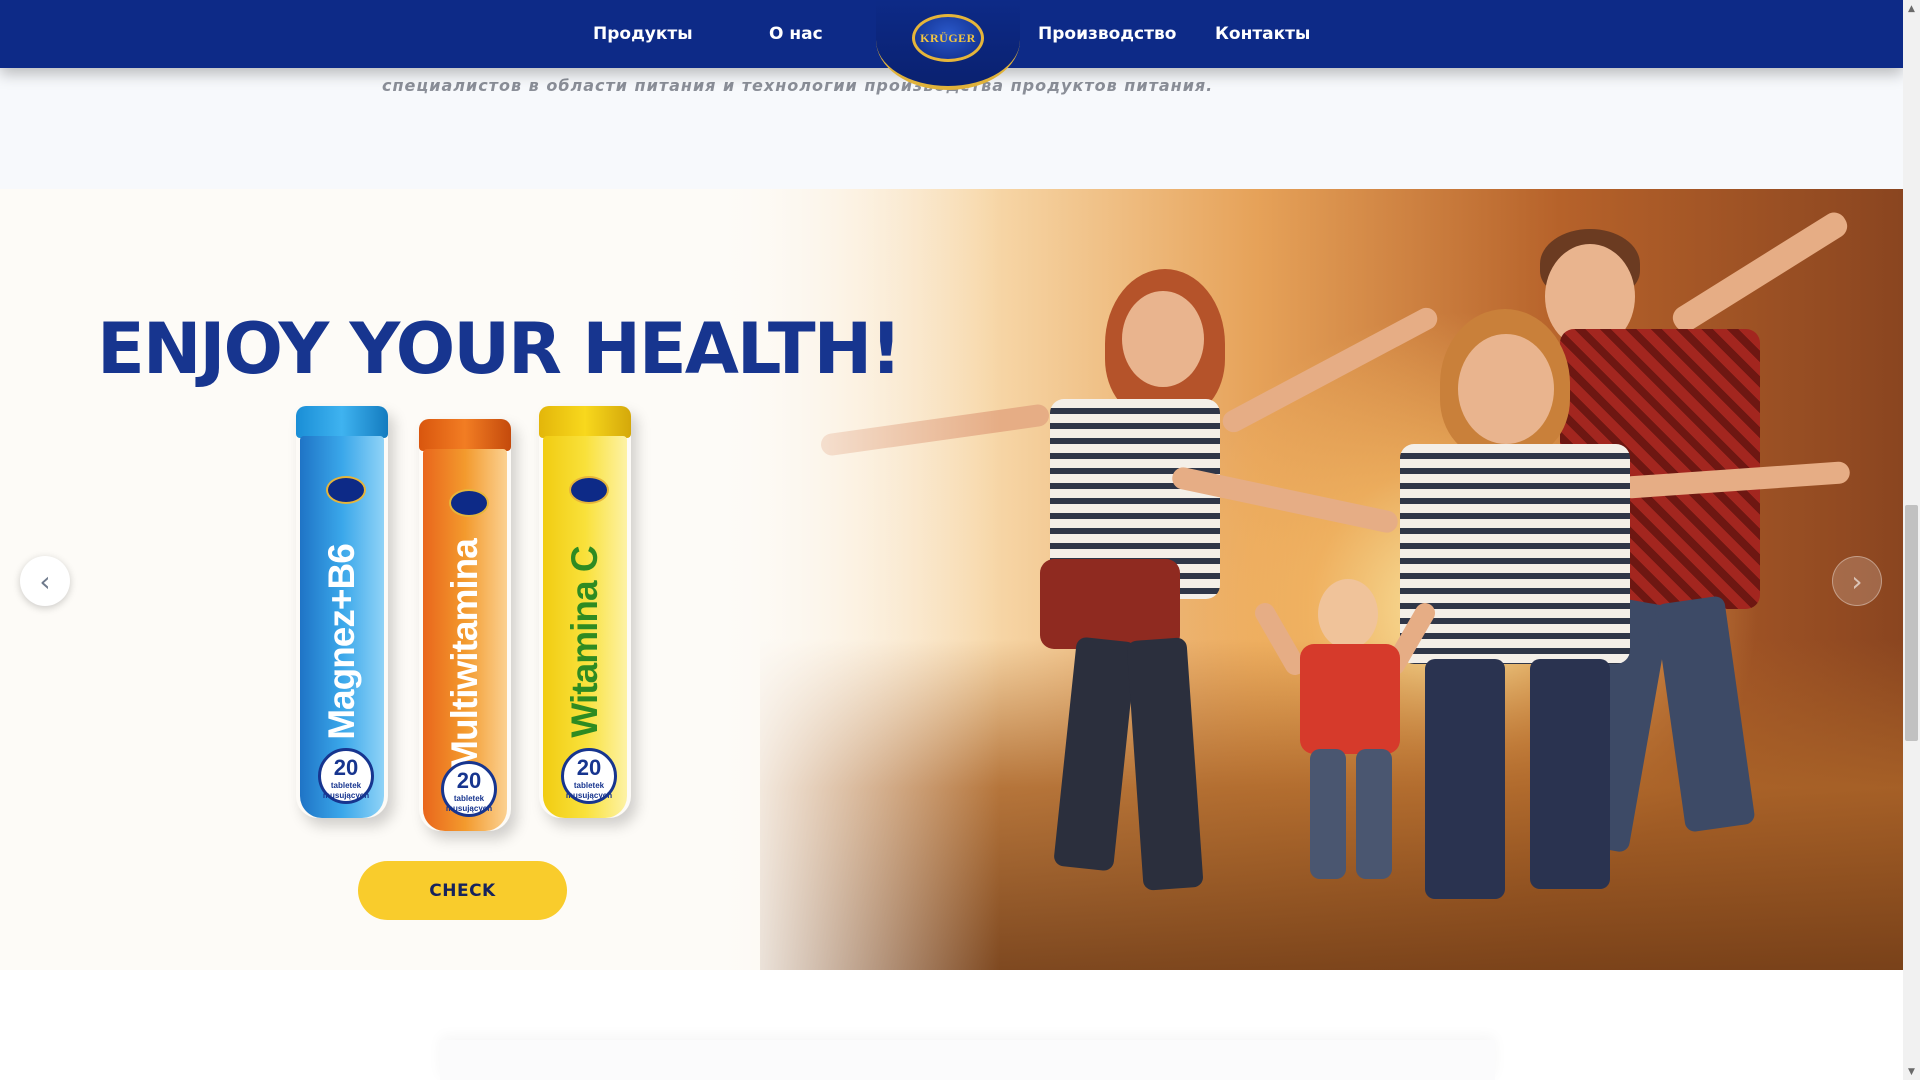 The image size is (1920, 1080). Describe the element at coordinates (584, 642) in the screenshot. I see `product-name: Witamina C` at that location.